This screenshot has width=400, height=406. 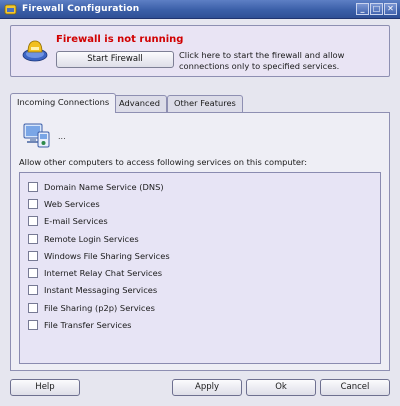 What do you see at coordinates (107, 256) in the screenshot?
I see `service-label: Windows File Sharing Services` at bounding box center [107, 256].